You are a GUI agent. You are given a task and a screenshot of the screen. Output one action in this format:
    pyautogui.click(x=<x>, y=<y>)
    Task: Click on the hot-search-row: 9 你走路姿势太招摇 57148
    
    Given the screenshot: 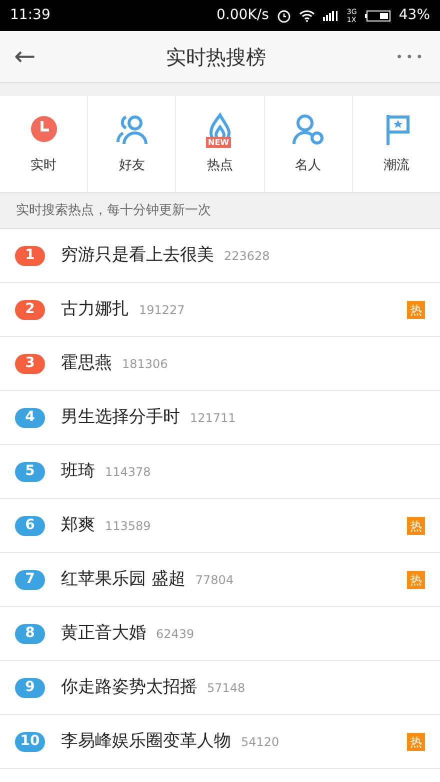 What is the action you would take?
    pyautogui.click(x=220, y=688)
    